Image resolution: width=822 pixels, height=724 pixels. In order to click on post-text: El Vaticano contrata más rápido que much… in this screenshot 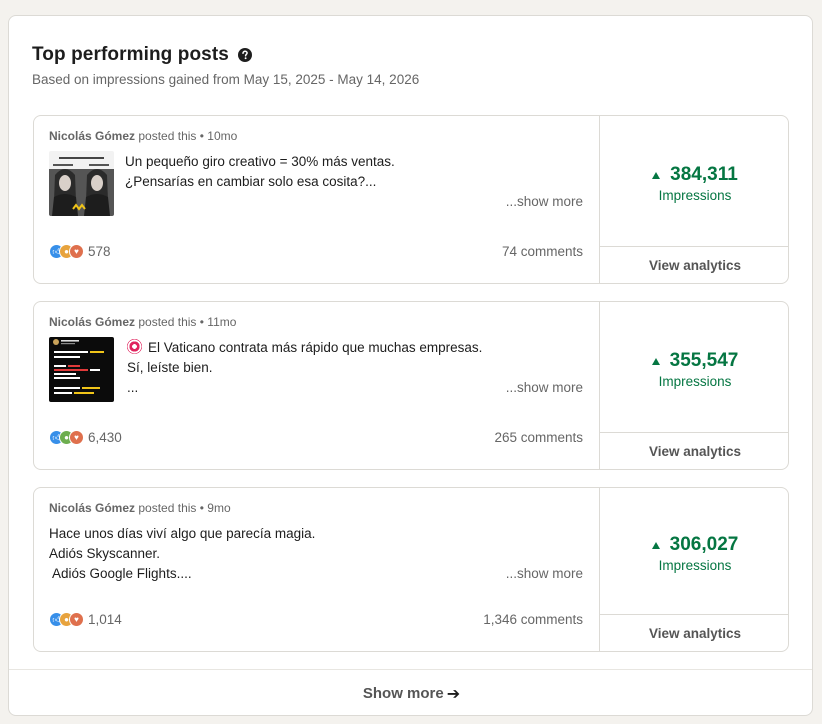, I will do `click(304, 368)`.